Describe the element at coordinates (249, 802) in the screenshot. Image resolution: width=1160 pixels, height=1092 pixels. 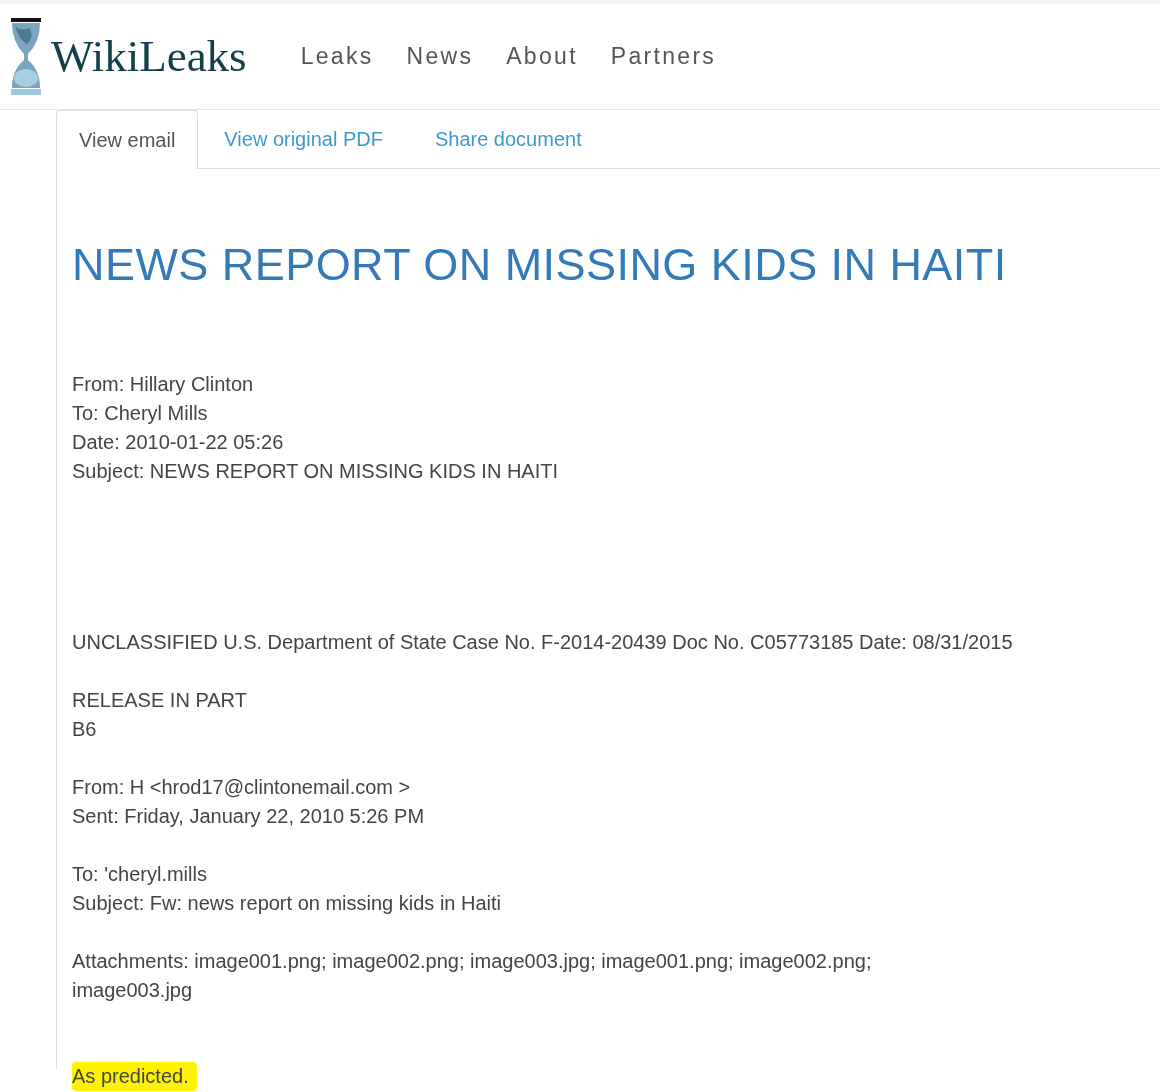
I see `email-paragraph: From: H <hrod17@clintonemail.com > Sent: Friday, January 22, 2010 5:26 PM` at that location.